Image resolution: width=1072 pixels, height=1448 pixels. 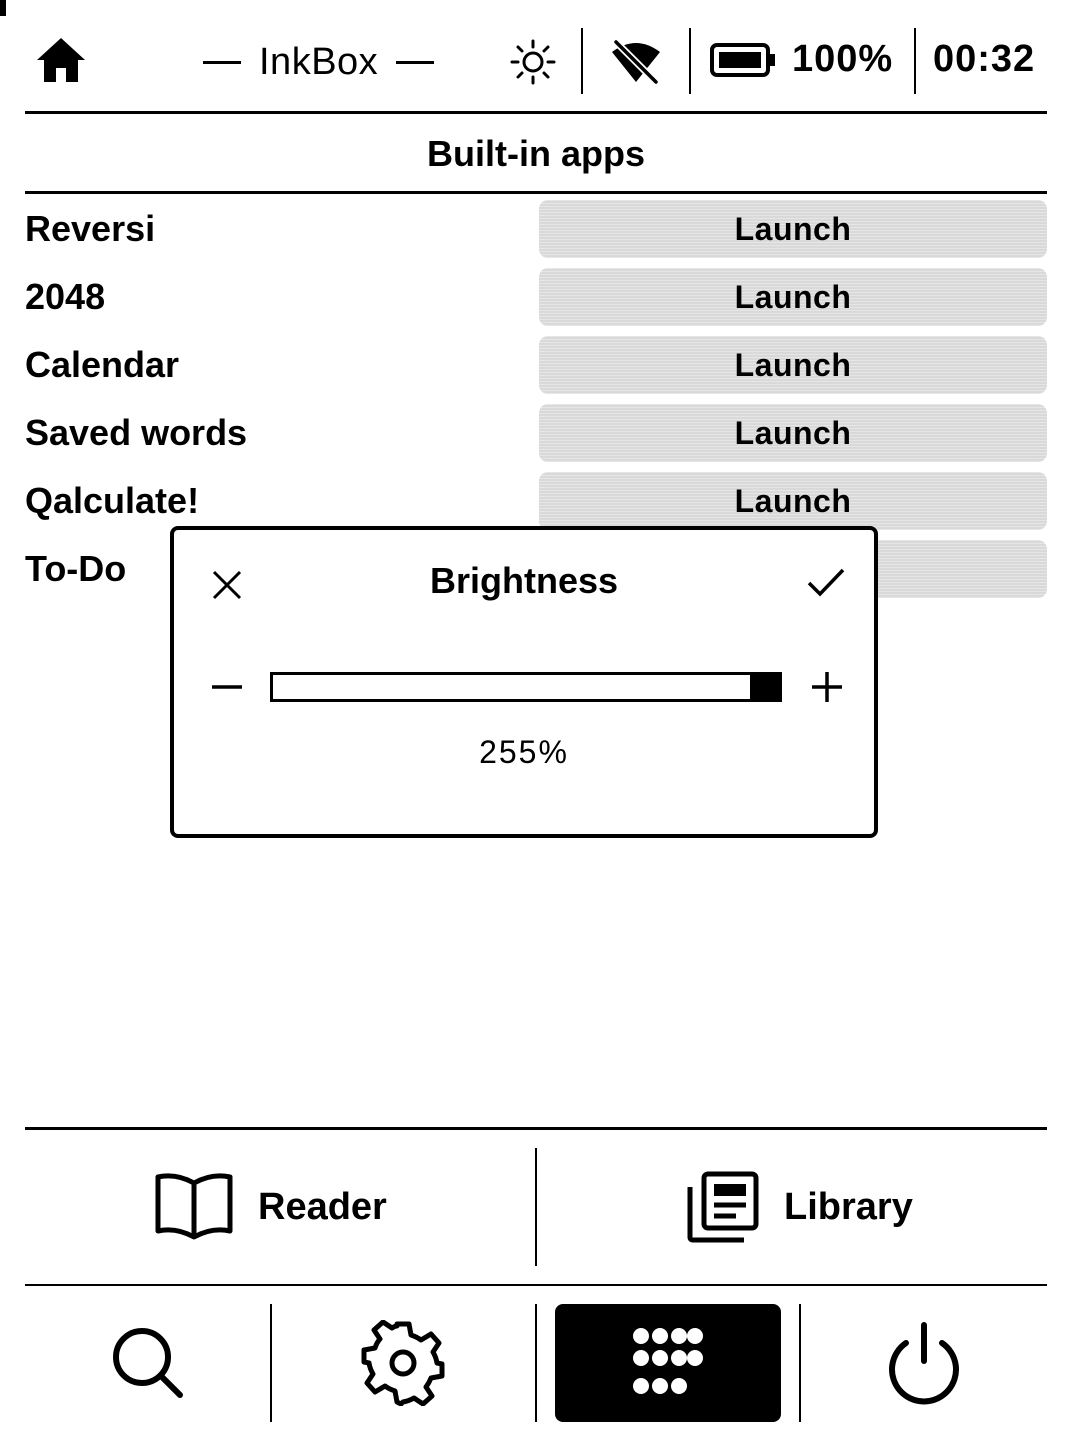 I want to click on wifi-off-icon, so click(x=636, y=62).